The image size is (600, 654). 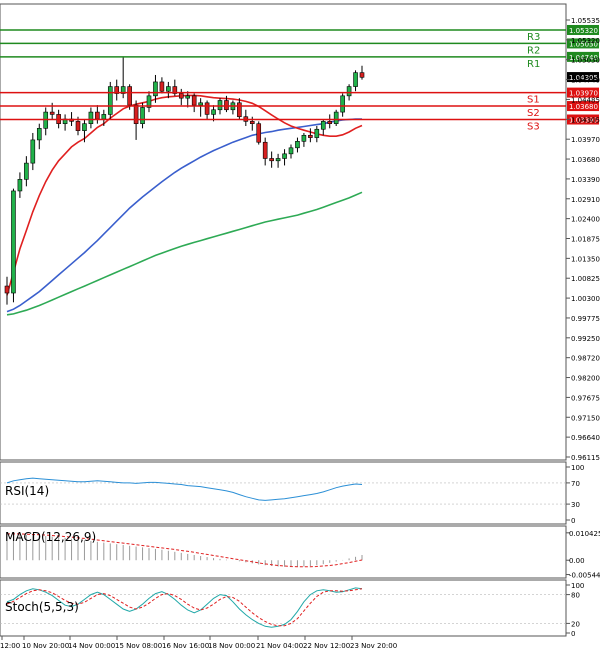 I want to click on x-tick-label: 16 Nov 16:00, so click(x=185, y=646).